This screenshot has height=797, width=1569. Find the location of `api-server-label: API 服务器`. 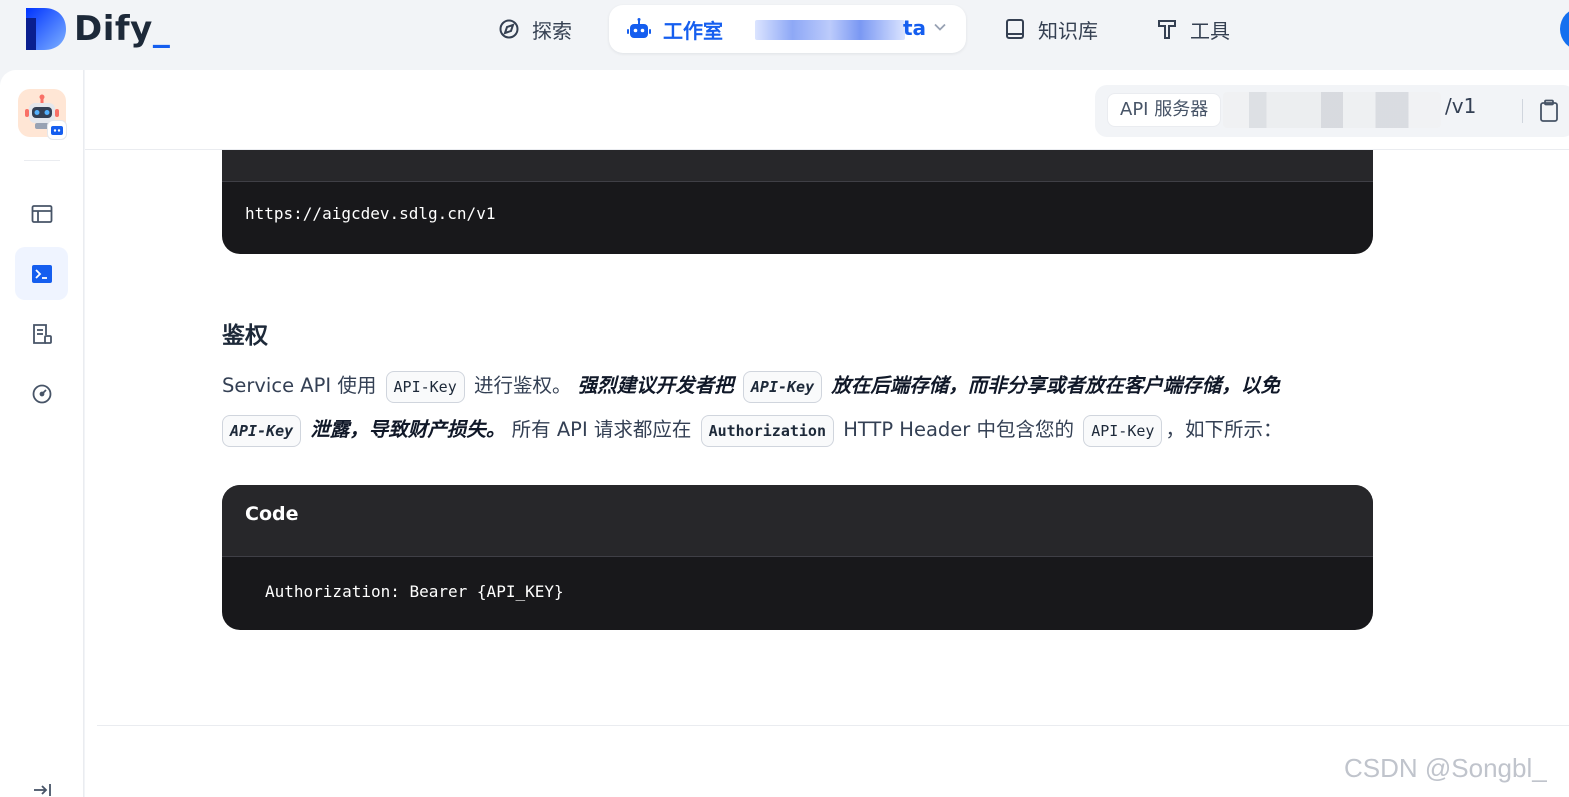

api-server-label: API 服务器 is located at coordinates (1164, 110).